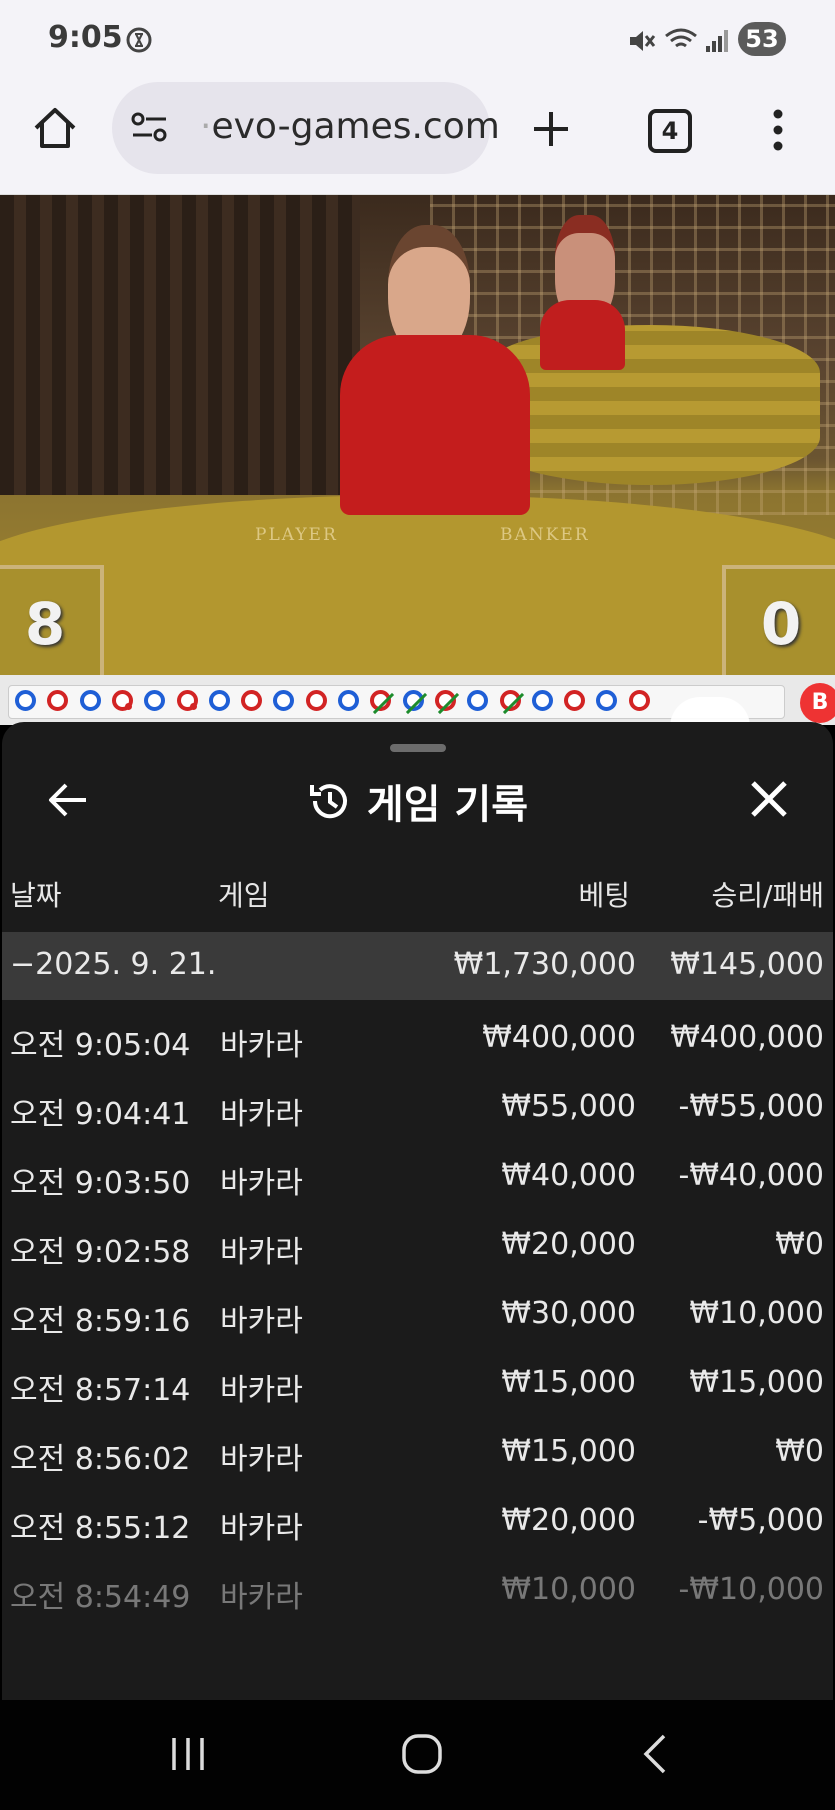 The height and width of the screenshot is (1810, 835). What do you see at coordinates (417, 1247) in the screenshot?
I see `history-row: 오전 9:02:58 바카라 ₩20,000 ₩0` at bounding box center [417, 1247].